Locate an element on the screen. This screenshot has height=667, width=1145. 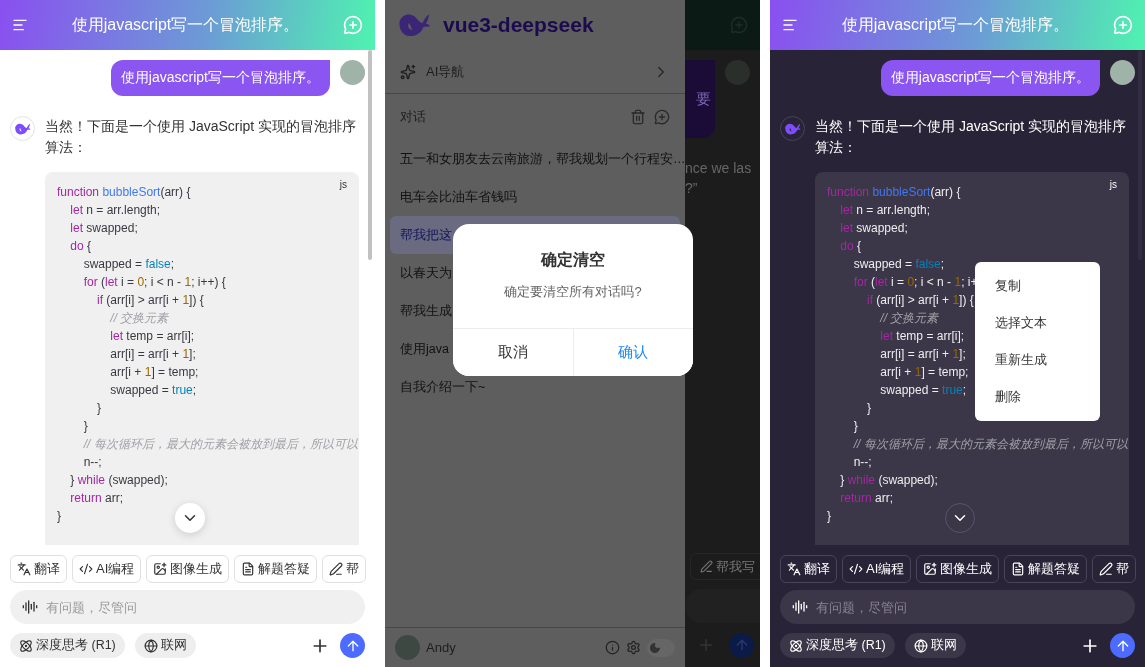
new-chat-button is located at coordinates (662, 117).